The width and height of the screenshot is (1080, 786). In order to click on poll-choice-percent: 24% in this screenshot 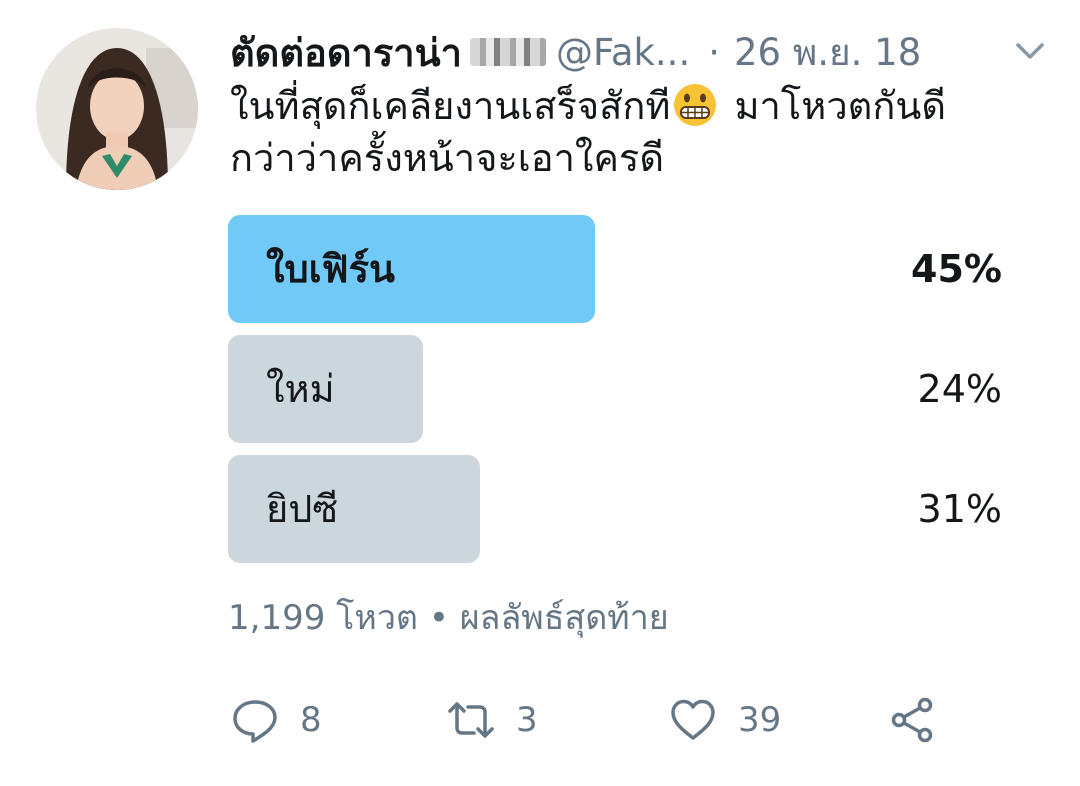, I will do `click(959, 389)`.